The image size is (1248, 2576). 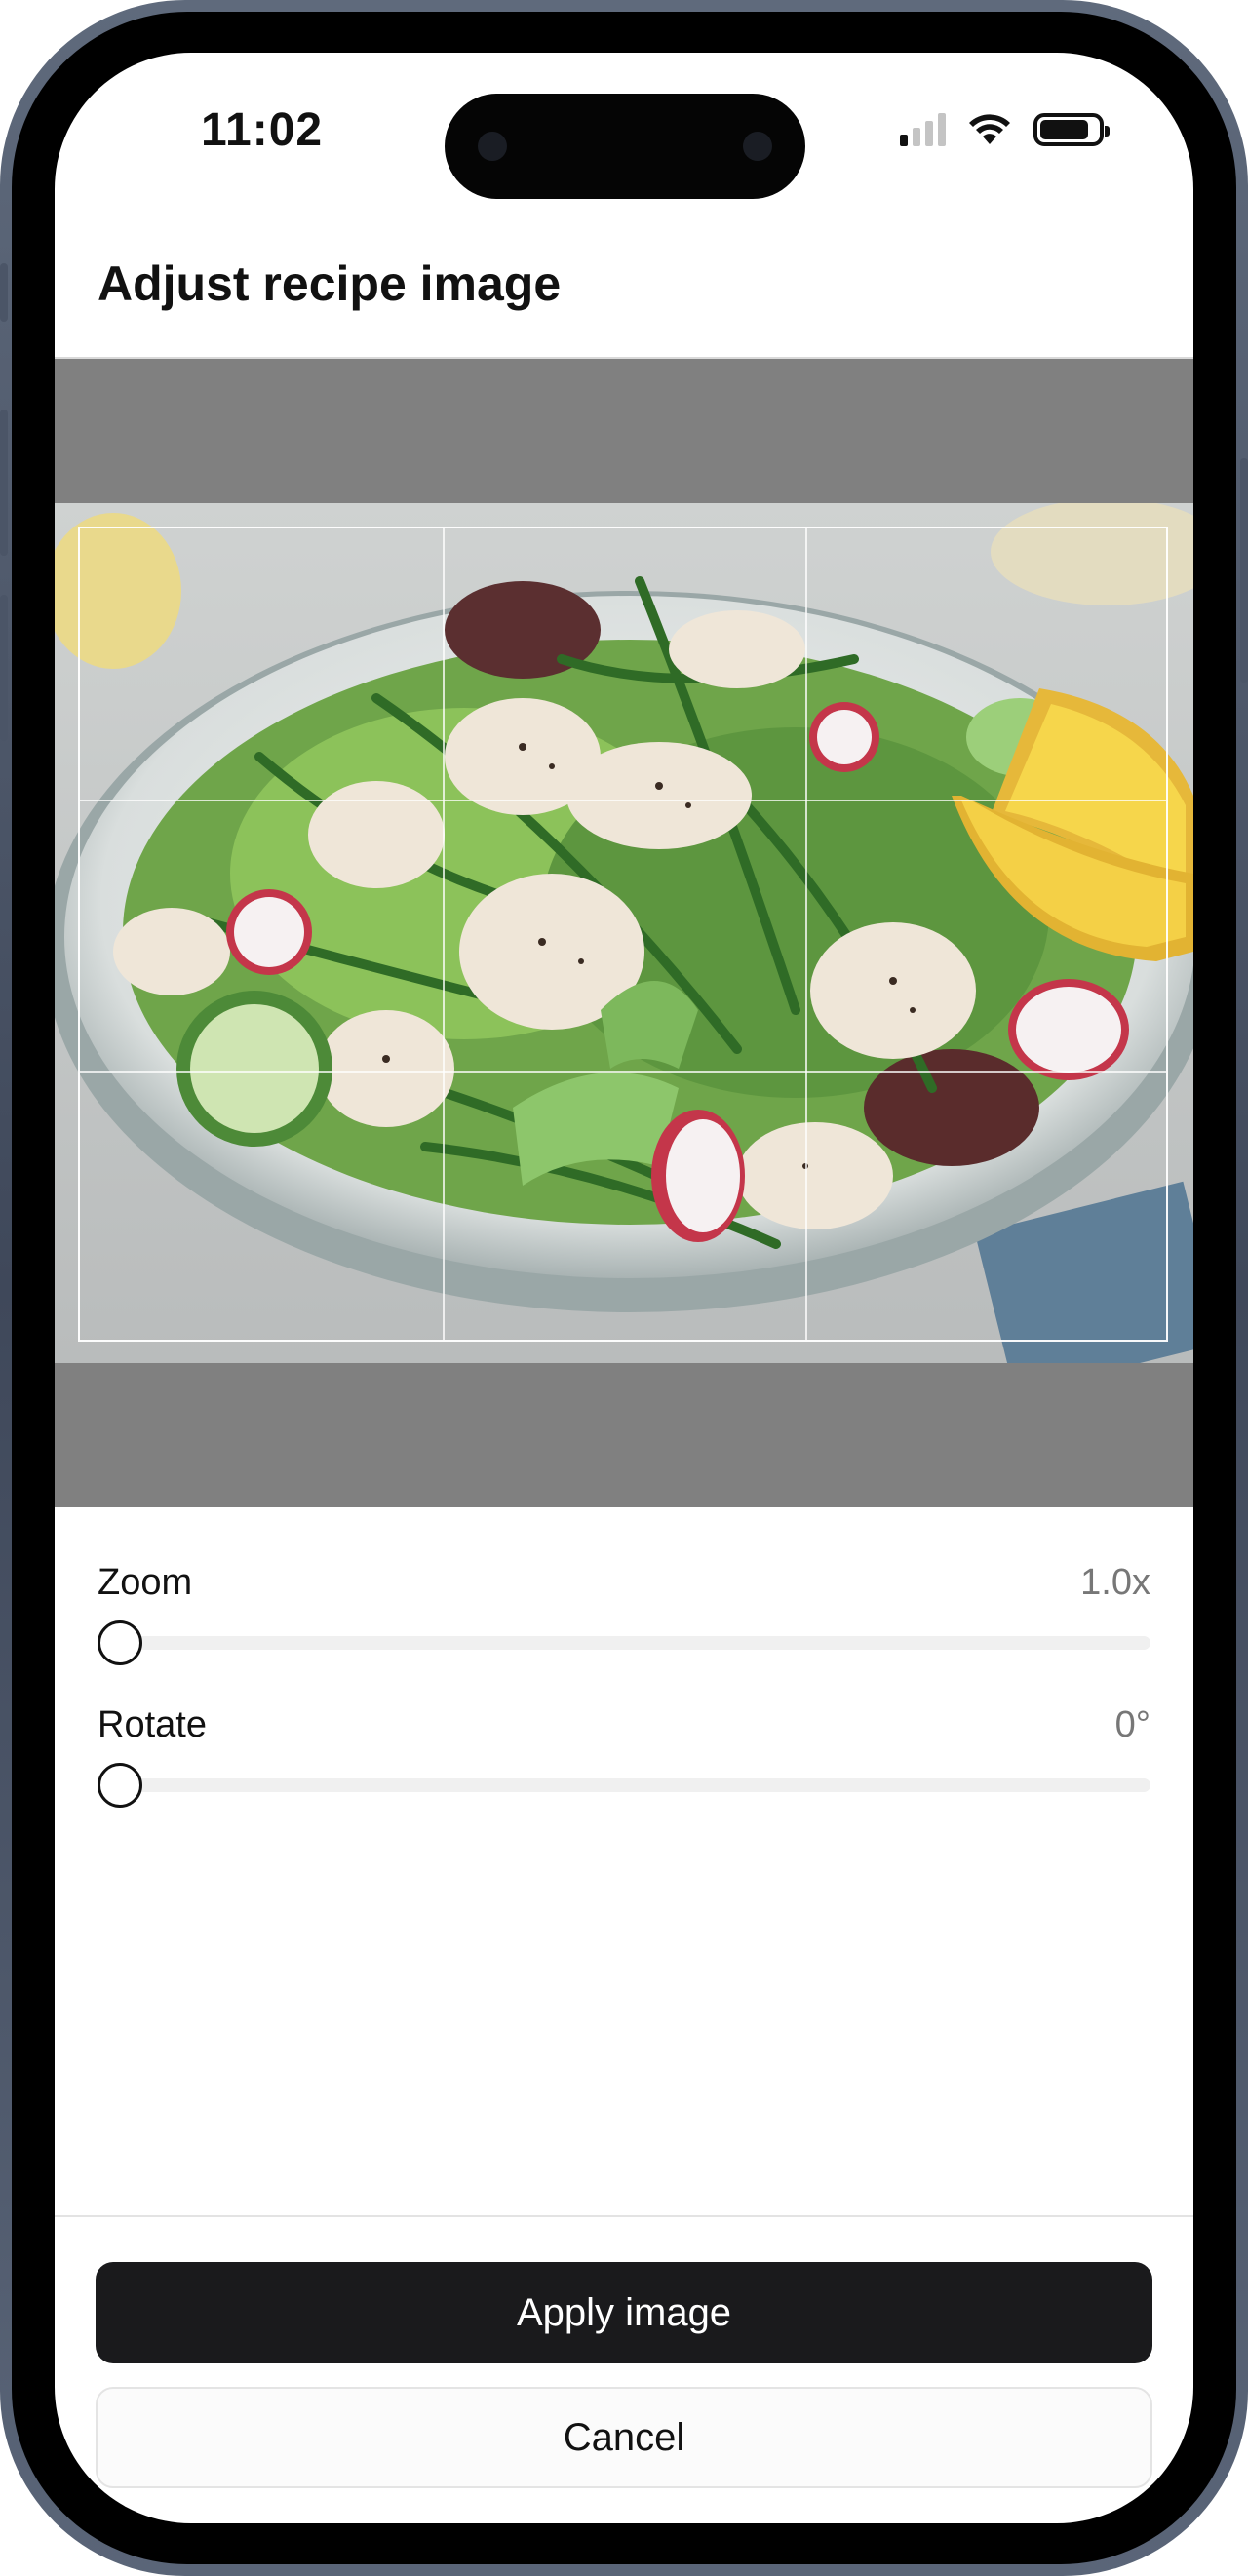 What do you see at coordinates (492, 146) in the screenshot?
I see `front-camera-icon` at bounding box center [492, 146].